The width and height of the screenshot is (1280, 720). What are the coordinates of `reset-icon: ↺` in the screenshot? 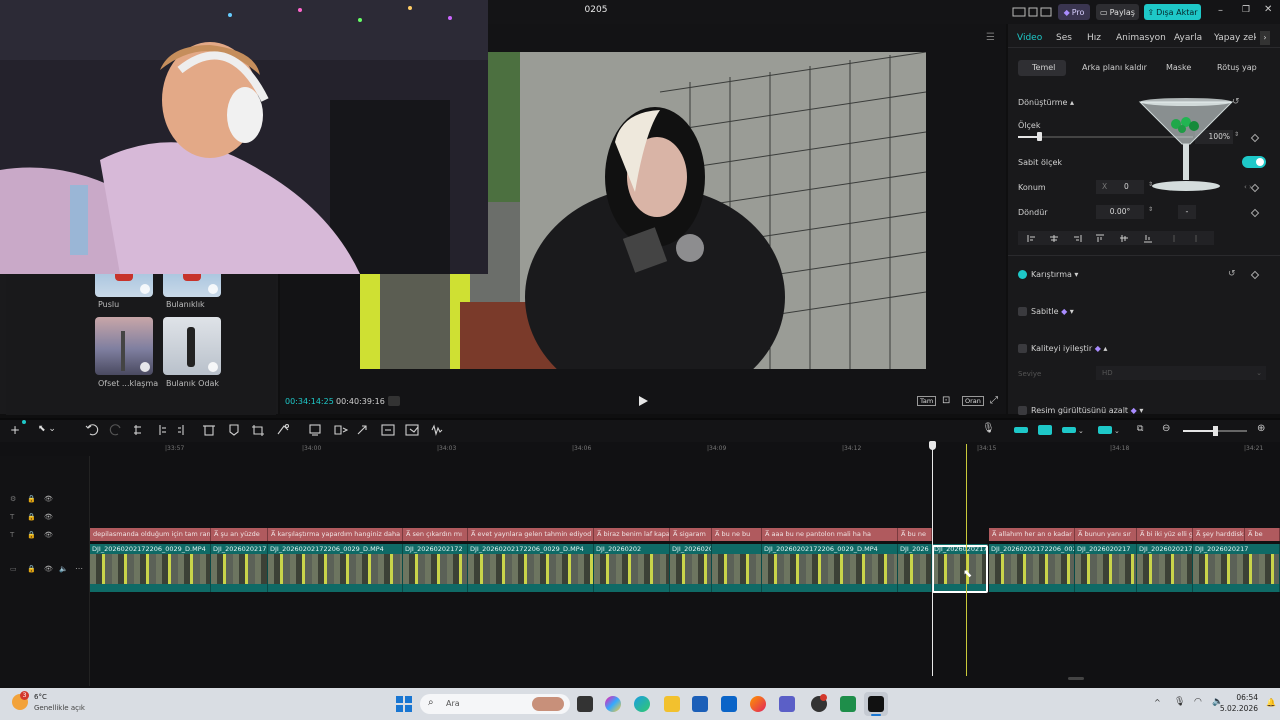 It's located at (1232, 274).